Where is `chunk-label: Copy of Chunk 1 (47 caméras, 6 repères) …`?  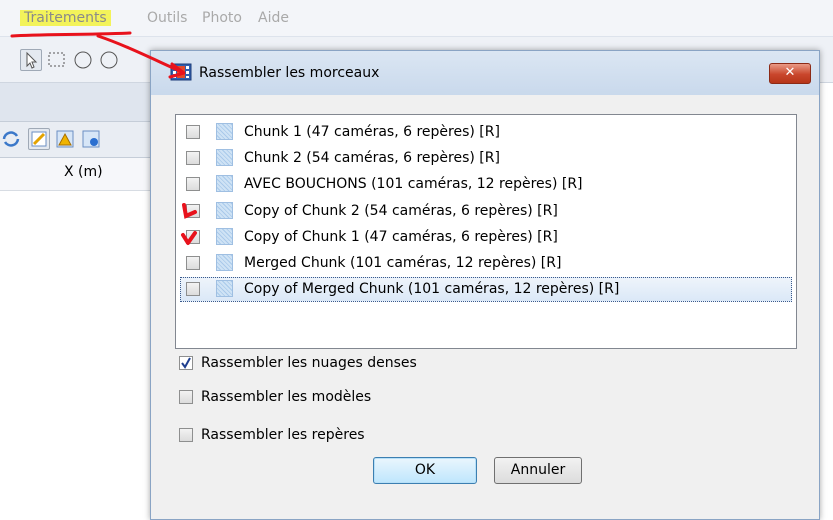
chunk-label: Copy of Chunk 1 (47 caméras, 6 repères) … is located at coordinates (401, 237).